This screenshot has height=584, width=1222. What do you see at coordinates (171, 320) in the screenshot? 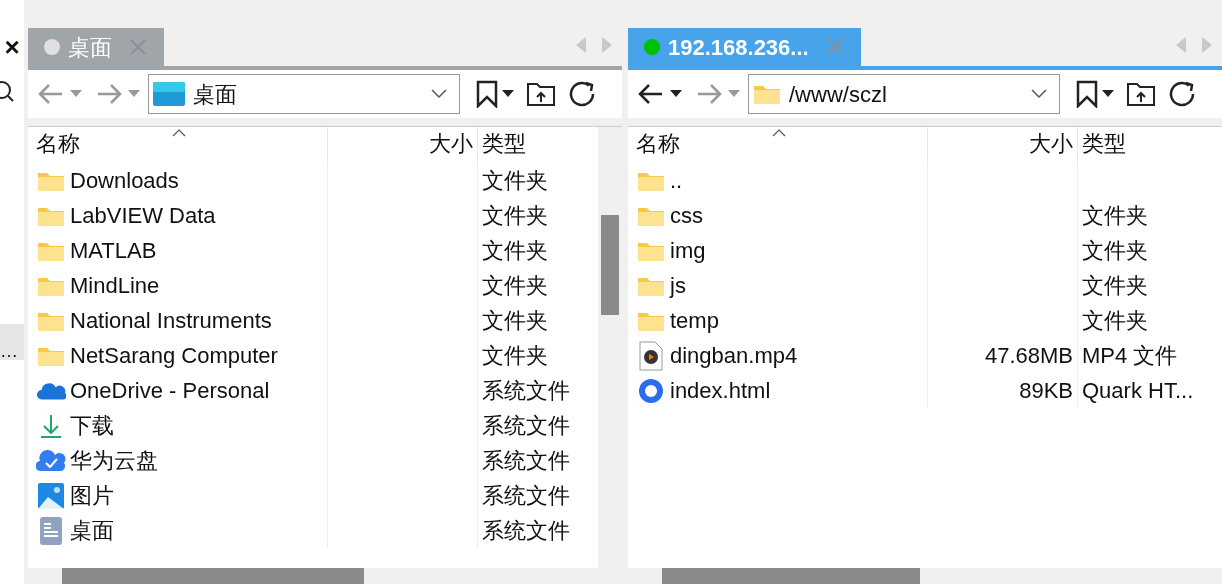
I see `file-name: National Instruments` at bounding box center [171, 320].